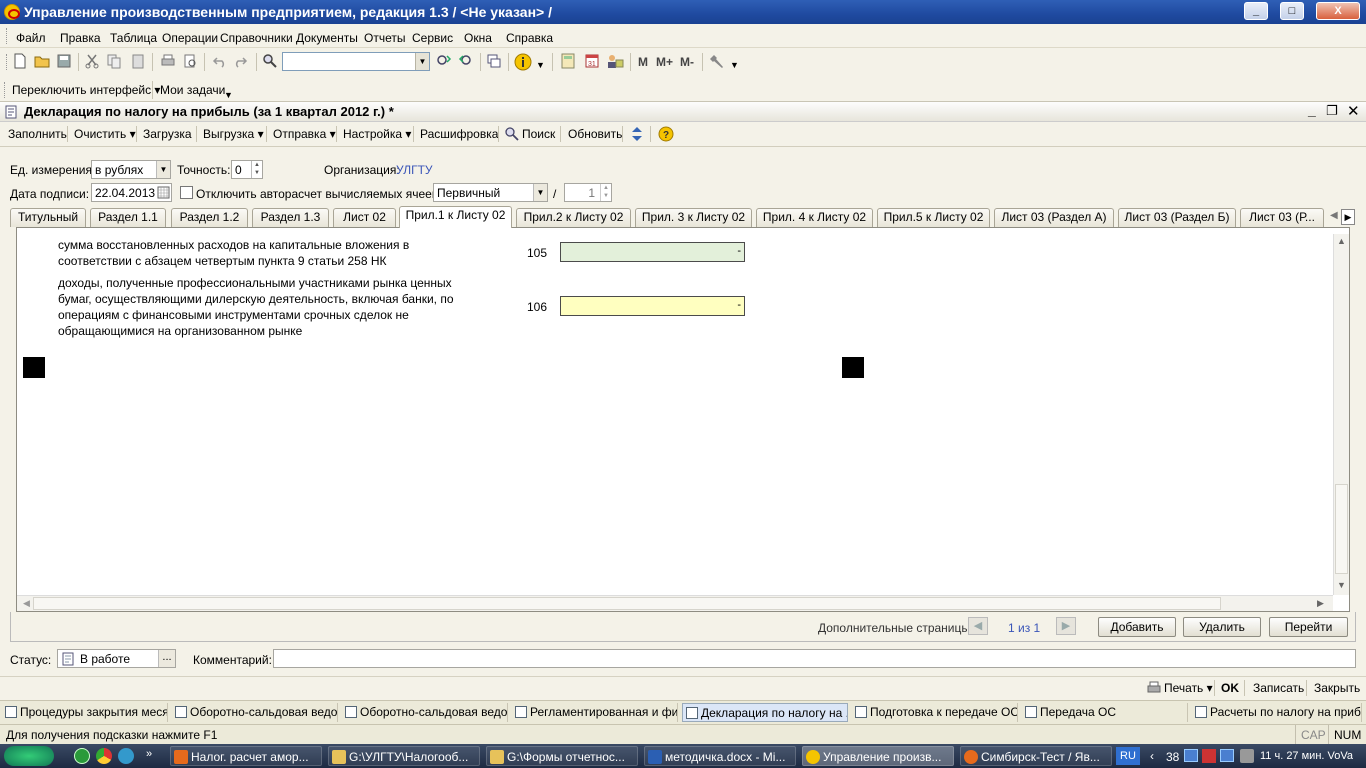 The height and width of the screenshot is (768, 1366). What do you see at coordinates (1292, 11) in the screenshot?
I see `maximize-button: □` at bounding box center [1292, 11].